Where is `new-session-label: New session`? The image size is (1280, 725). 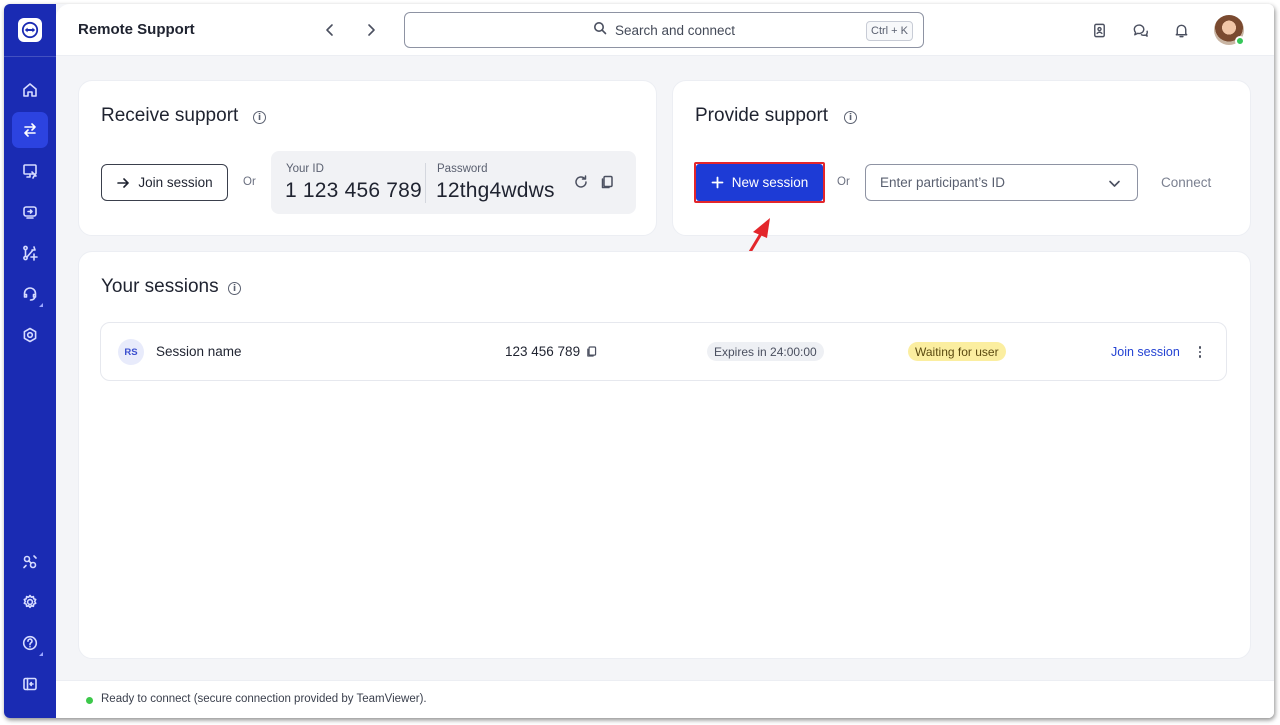
new-session-label: New session is located at coordinates (770, 182).